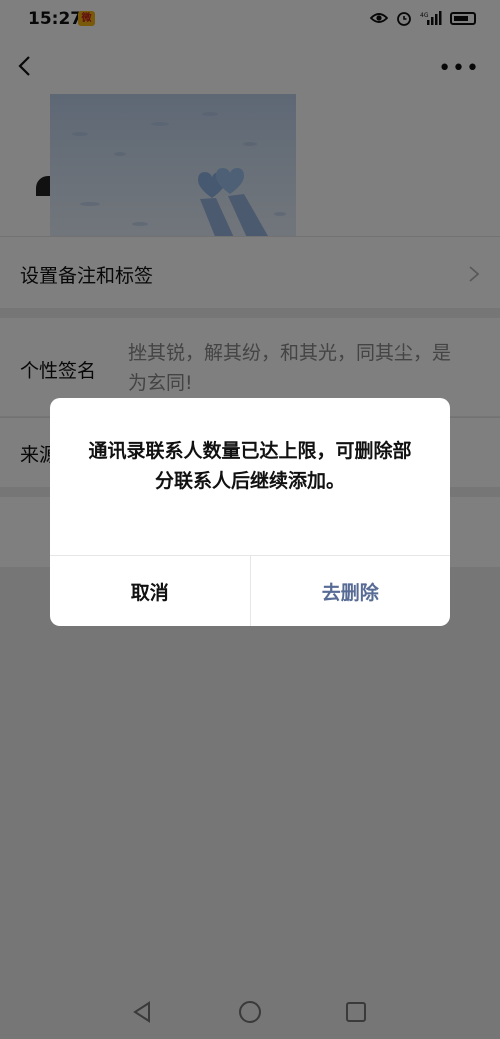  What do you see at coordinates (356, 1012) in the screenshot?
I see `recents-square-icon` at bounding box center [356, 1012].